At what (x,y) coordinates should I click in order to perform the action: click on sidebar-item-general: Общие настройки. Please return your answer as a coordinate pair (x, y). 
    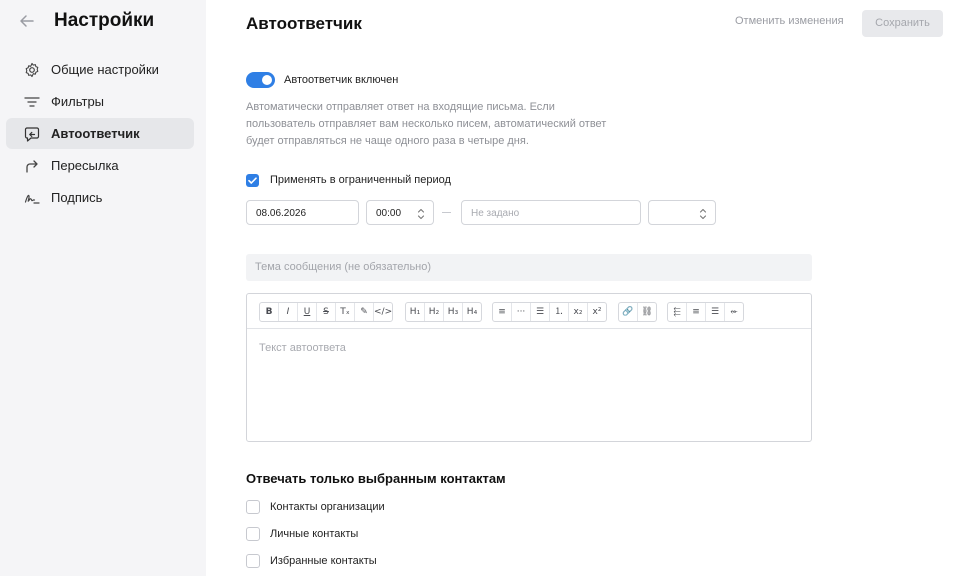
    Looking at the image, I should click on (100, 69).